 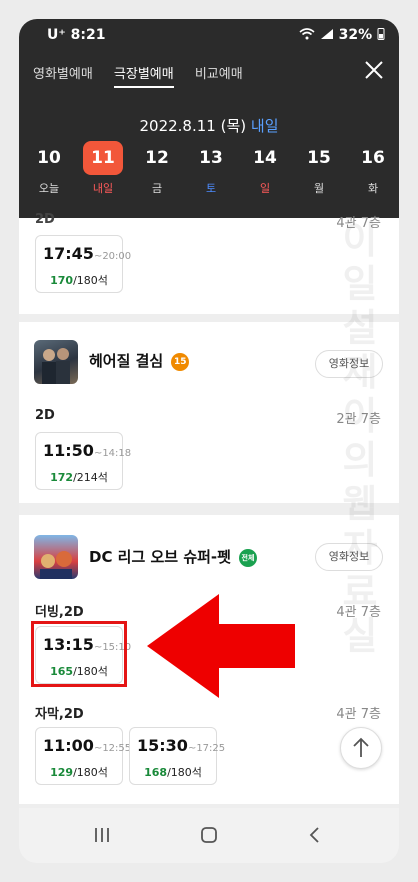 I want to click on booking-tabs: 영화별예매 극장별예매 비교예매, so click(x=146, y=76).